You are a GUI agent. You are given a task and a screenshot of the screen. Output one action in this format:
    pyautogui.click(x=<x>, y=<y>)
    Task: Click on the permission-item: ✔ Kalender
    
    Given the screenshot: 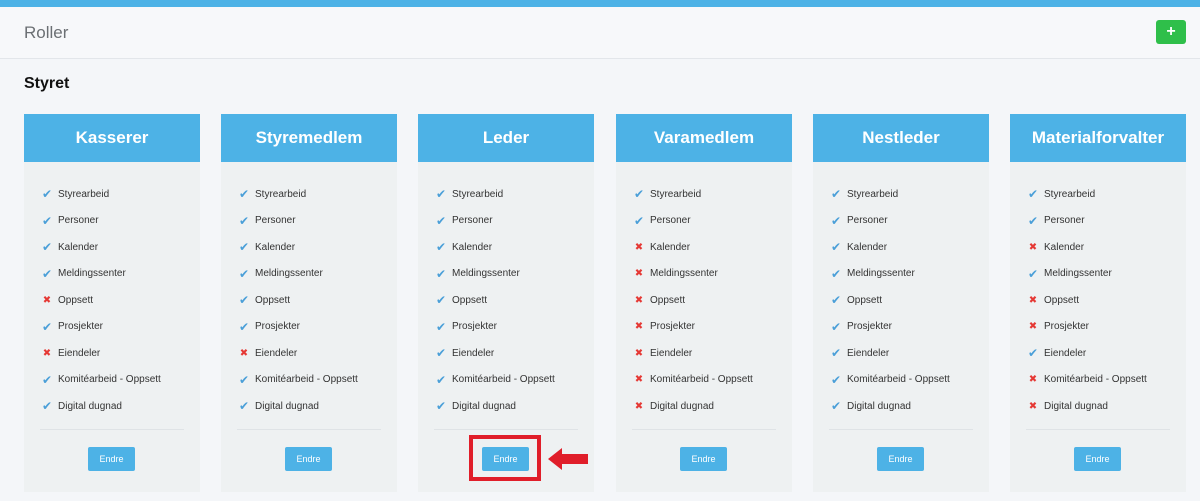 What is the action you would take?
    pyautogui.click(x=890, y=247)
    